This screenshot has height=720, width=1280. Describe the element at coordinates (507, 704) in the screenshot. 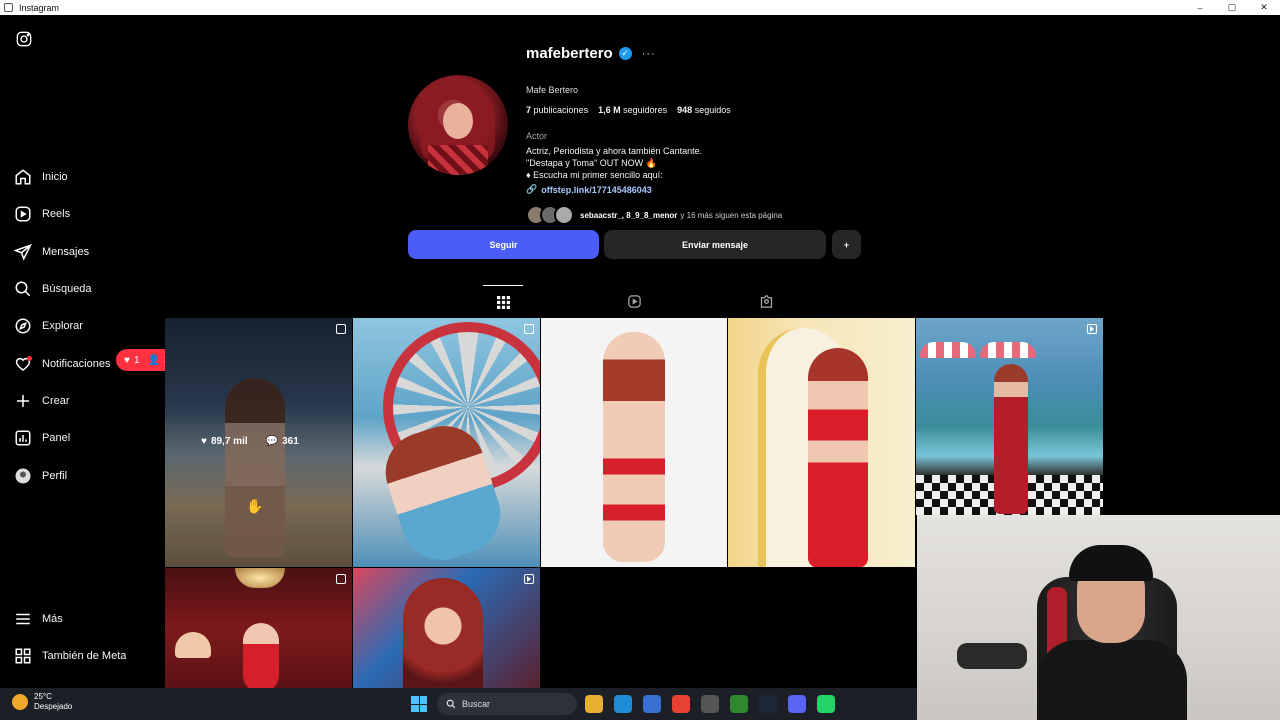

I see `taskbar-search: Buscar` at that location.